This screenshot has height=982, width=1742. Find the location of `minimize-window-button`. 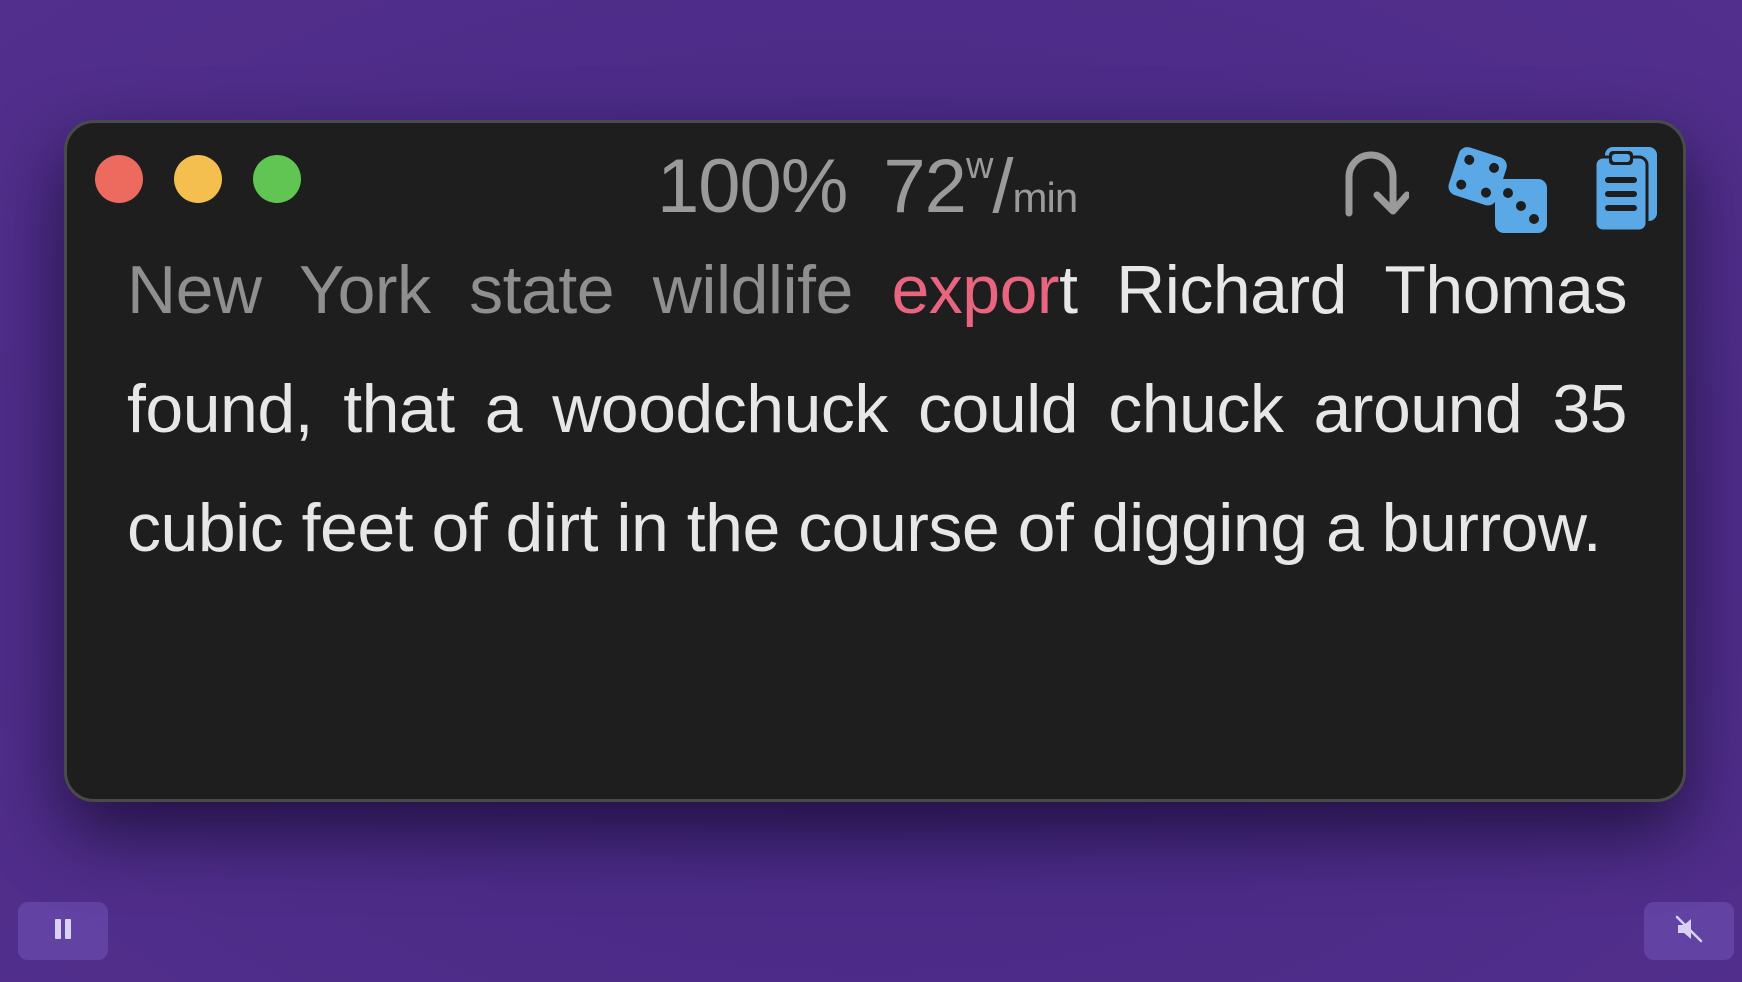

minimize-window-button is located at coordinates (198, 179).